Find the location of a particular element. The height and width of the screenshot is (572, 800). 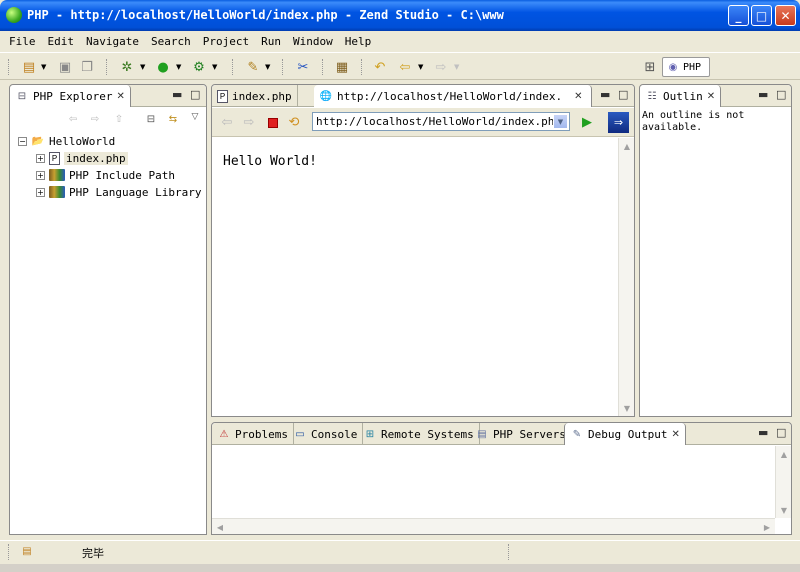

link-editor-icon: ⇆ is located at coordinates (173, 119).